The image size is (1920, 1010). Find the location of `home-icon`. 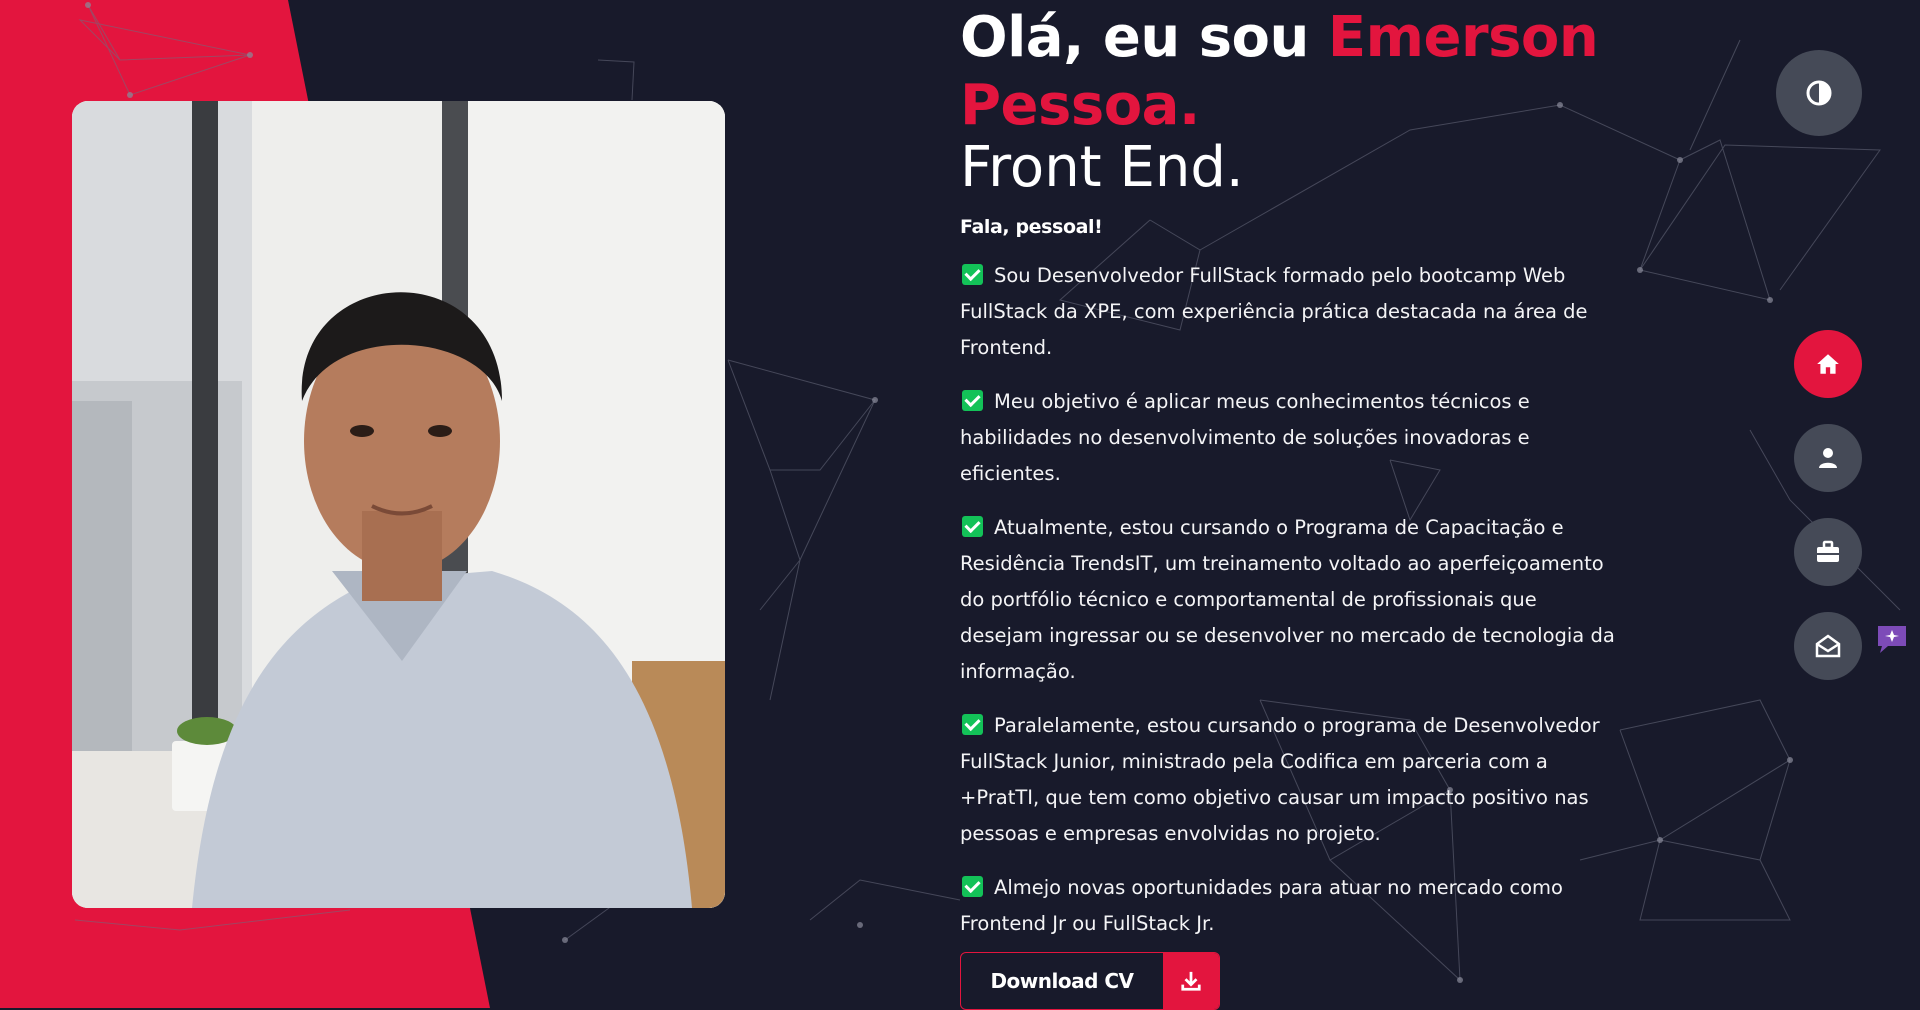

home-icon is located at coordinates (1828, 364).